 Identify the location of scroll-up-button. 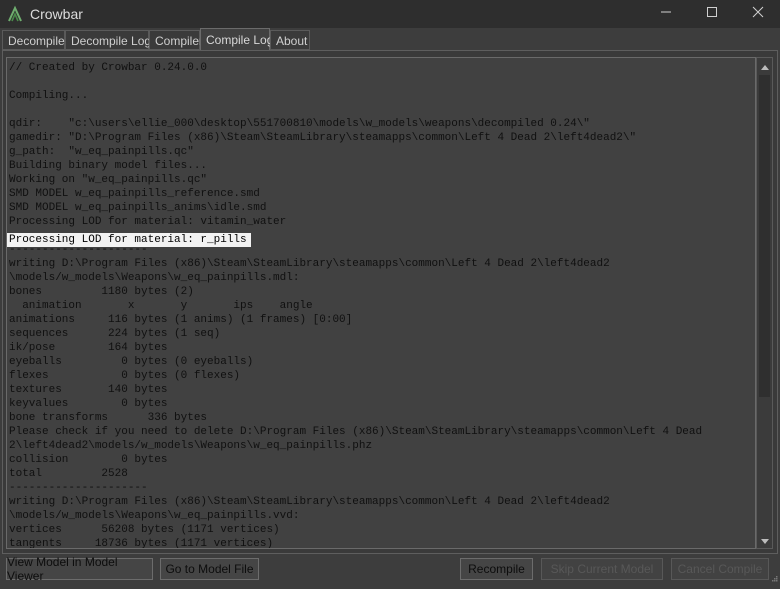
(764, 66).